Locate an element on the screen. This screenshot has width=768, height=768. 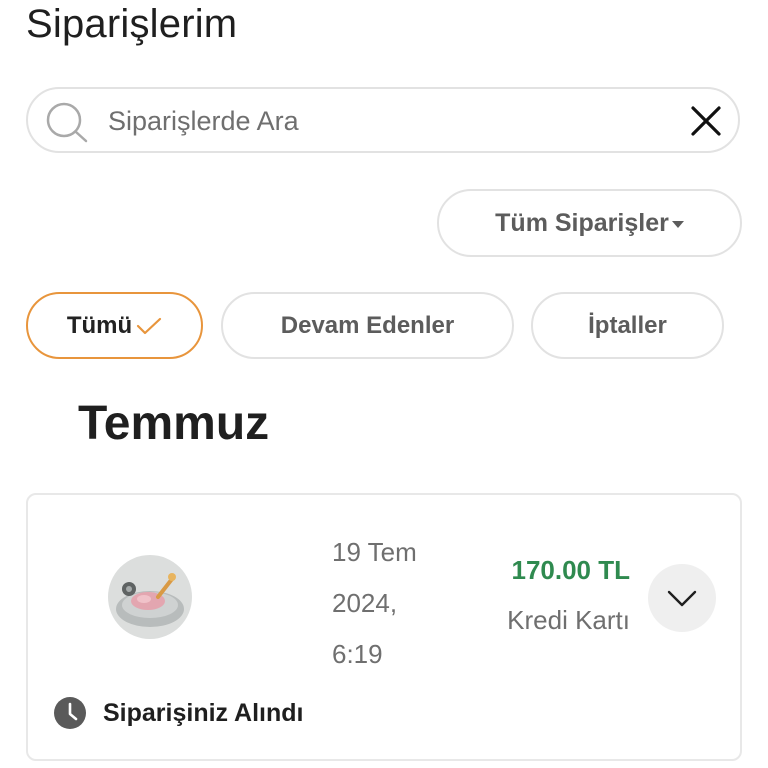
tab-cancelled: İptaller is located at coordinates (627, 325).